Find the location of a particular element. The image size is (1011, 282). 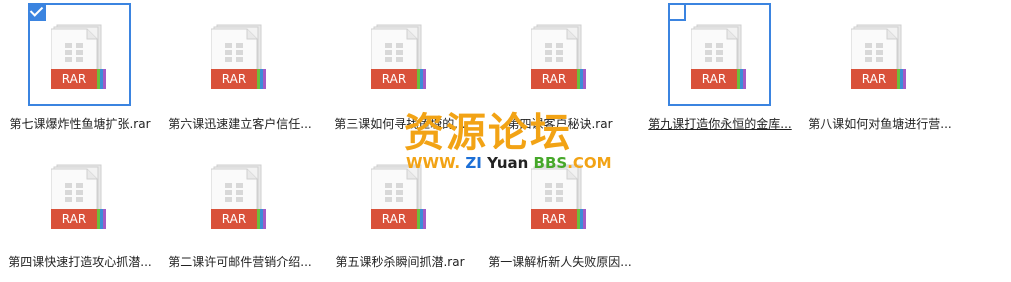

file-item-3: RAR 第四课客户秘诀.rar is located at coordinates (560, 70).